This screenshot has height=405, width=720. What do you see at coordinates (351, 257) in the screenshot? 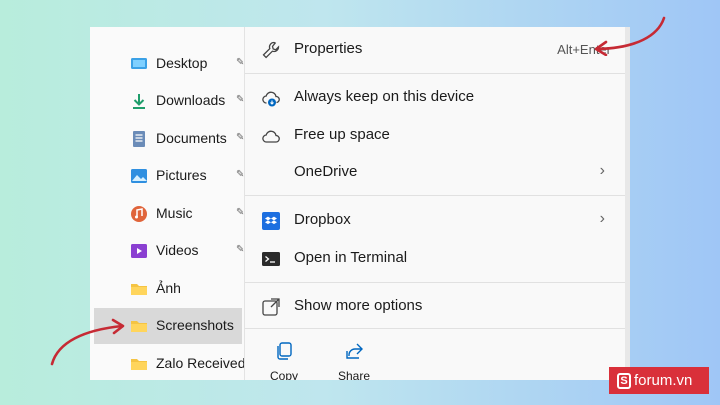
I see `menu-item-label: Open in Terminal` at bounding box center [351, 257].